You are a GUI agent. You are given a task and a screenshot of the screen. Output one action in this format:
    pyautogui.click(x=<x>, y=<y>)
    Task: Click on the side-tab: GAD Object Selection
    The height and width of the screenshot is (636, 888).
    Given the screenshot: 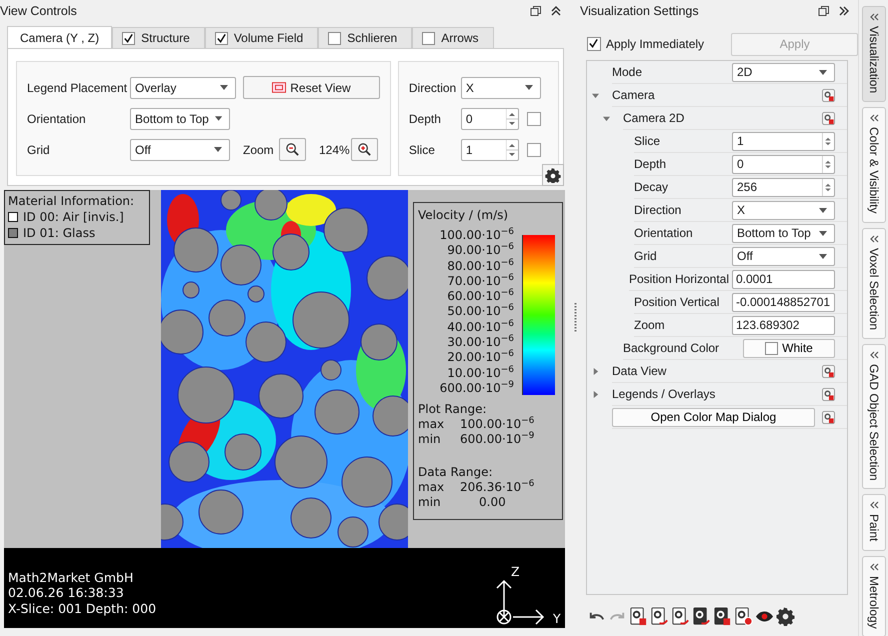 What is the action you would take?
    pyautogui.click(x=874, y=417)
    